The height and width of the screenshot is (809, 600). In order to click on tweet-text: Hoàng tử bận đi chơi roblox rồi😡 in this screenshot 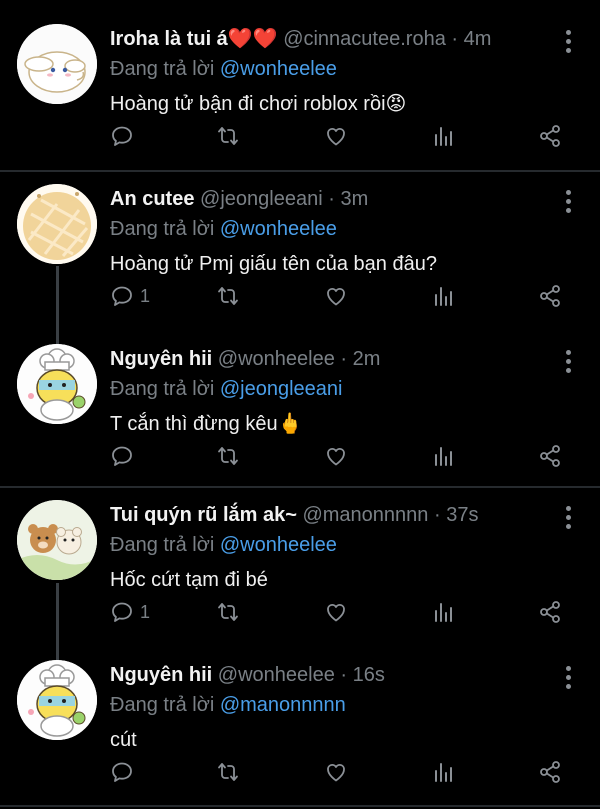, I will do `click(258, 104)`.